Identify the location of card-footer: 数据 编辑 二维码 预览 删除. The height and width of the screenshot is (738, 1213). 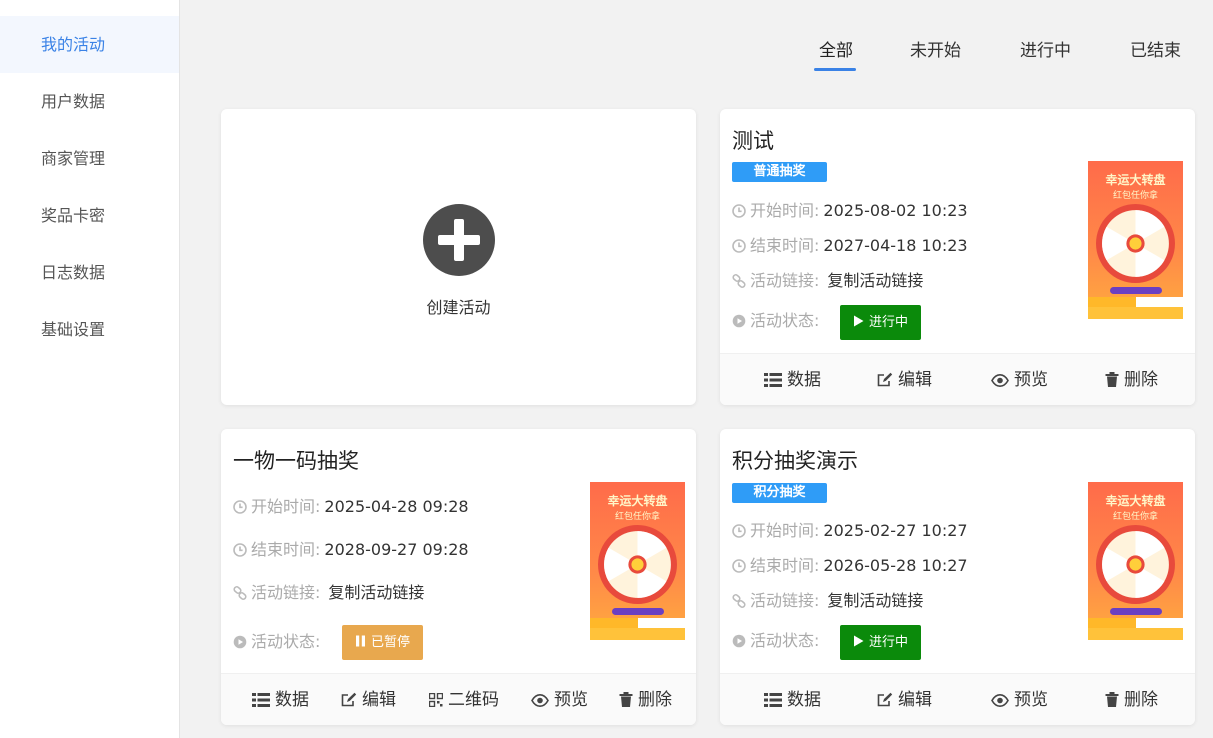
(458, 699).